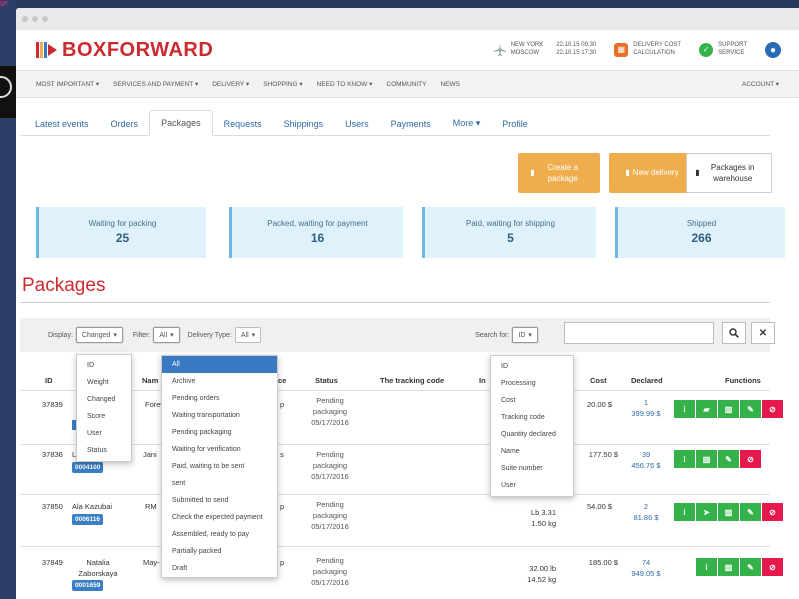  Describe the element at coordinates (706, 409) in the screenshot. I see `truck-icon: ▰` at that location.